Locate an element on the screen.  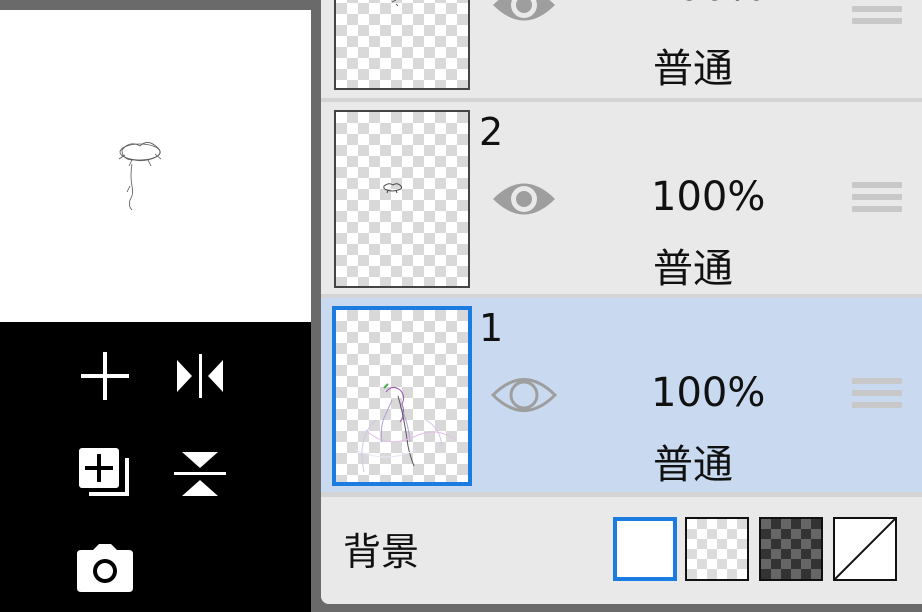
flower-sketch is located at coordinates (140, 176).